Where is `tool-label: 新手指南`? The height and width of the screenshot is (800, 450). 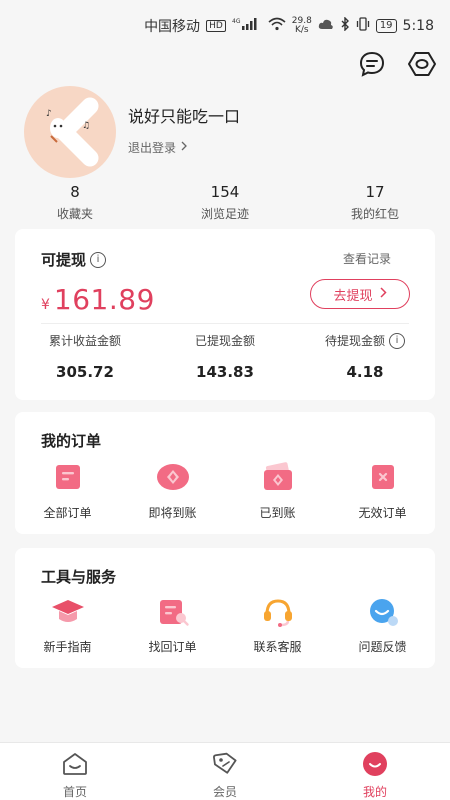 tool-label: 新手指南 is located at coordinates (67, 647).